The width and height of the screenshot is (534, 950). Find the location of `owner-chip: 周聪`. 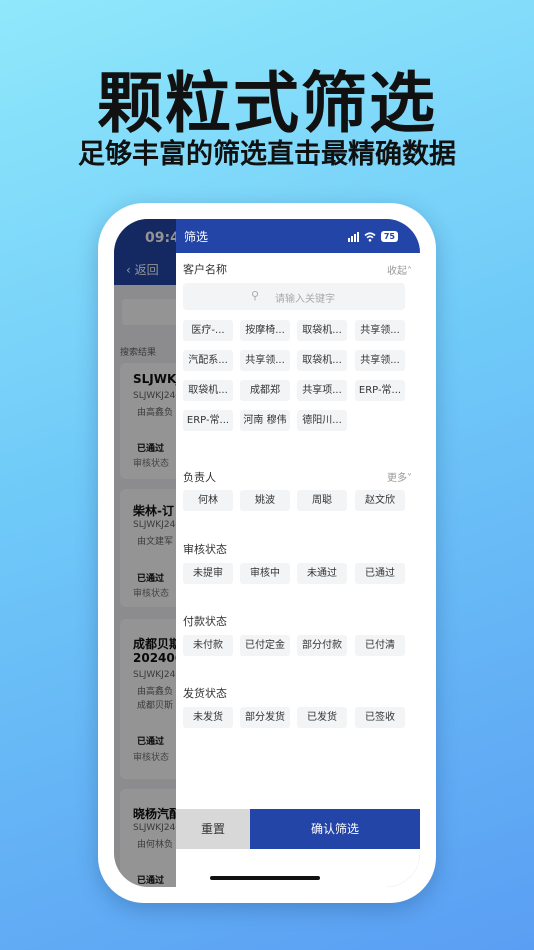

owner-chip: 周聪 is located at coordinates (322, 500).